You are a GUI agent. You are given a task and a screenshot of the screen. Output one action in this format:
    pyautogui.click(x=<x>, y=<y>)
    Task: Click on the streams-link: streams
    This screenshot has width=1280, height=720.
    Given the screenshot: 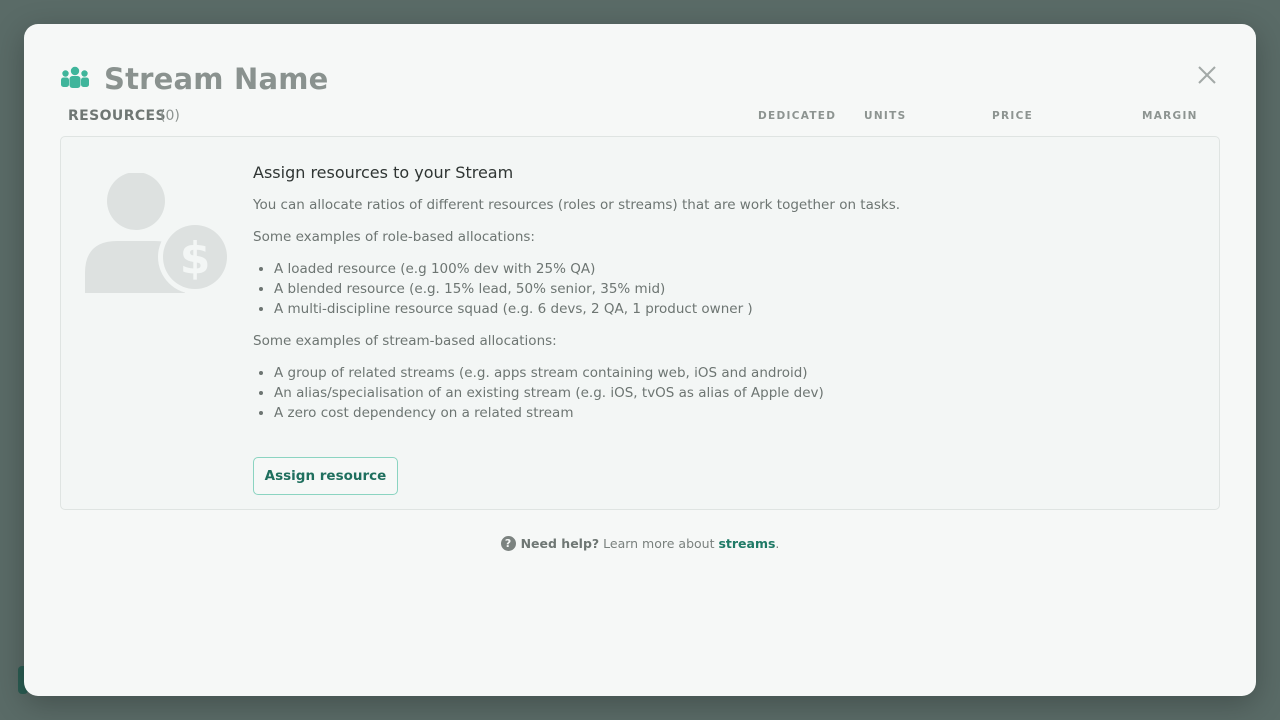 What is the action you would take?
    pyautogui.click(x=746, y=543)
    